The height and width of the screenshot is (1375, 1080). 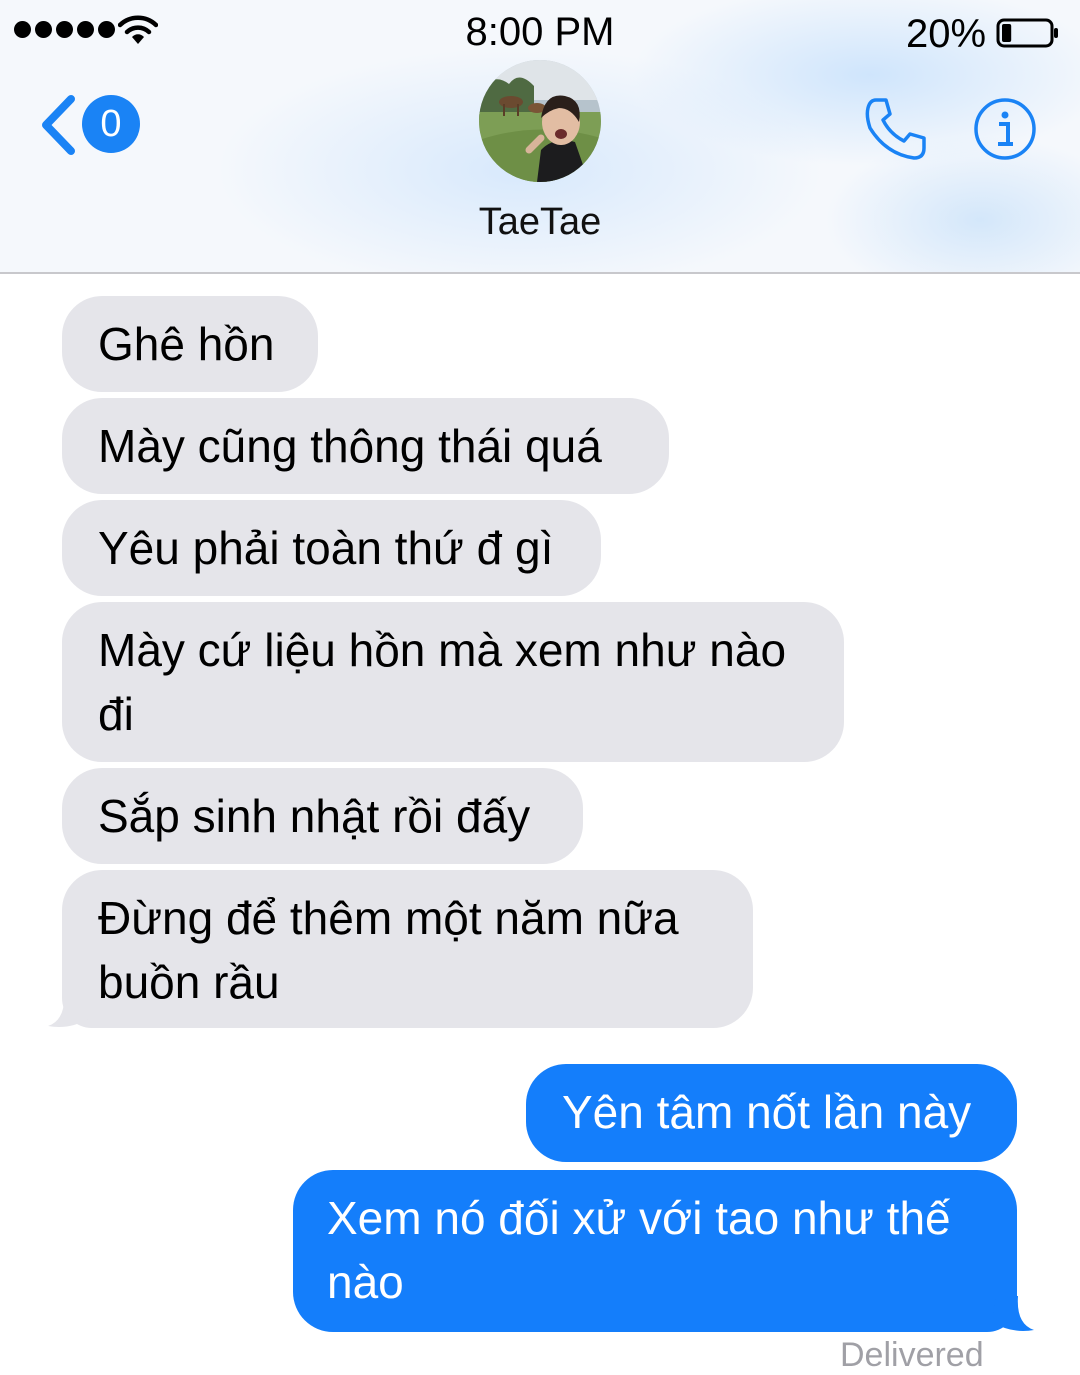 I want to click on contact-avatar, so click(x=540, y=121).